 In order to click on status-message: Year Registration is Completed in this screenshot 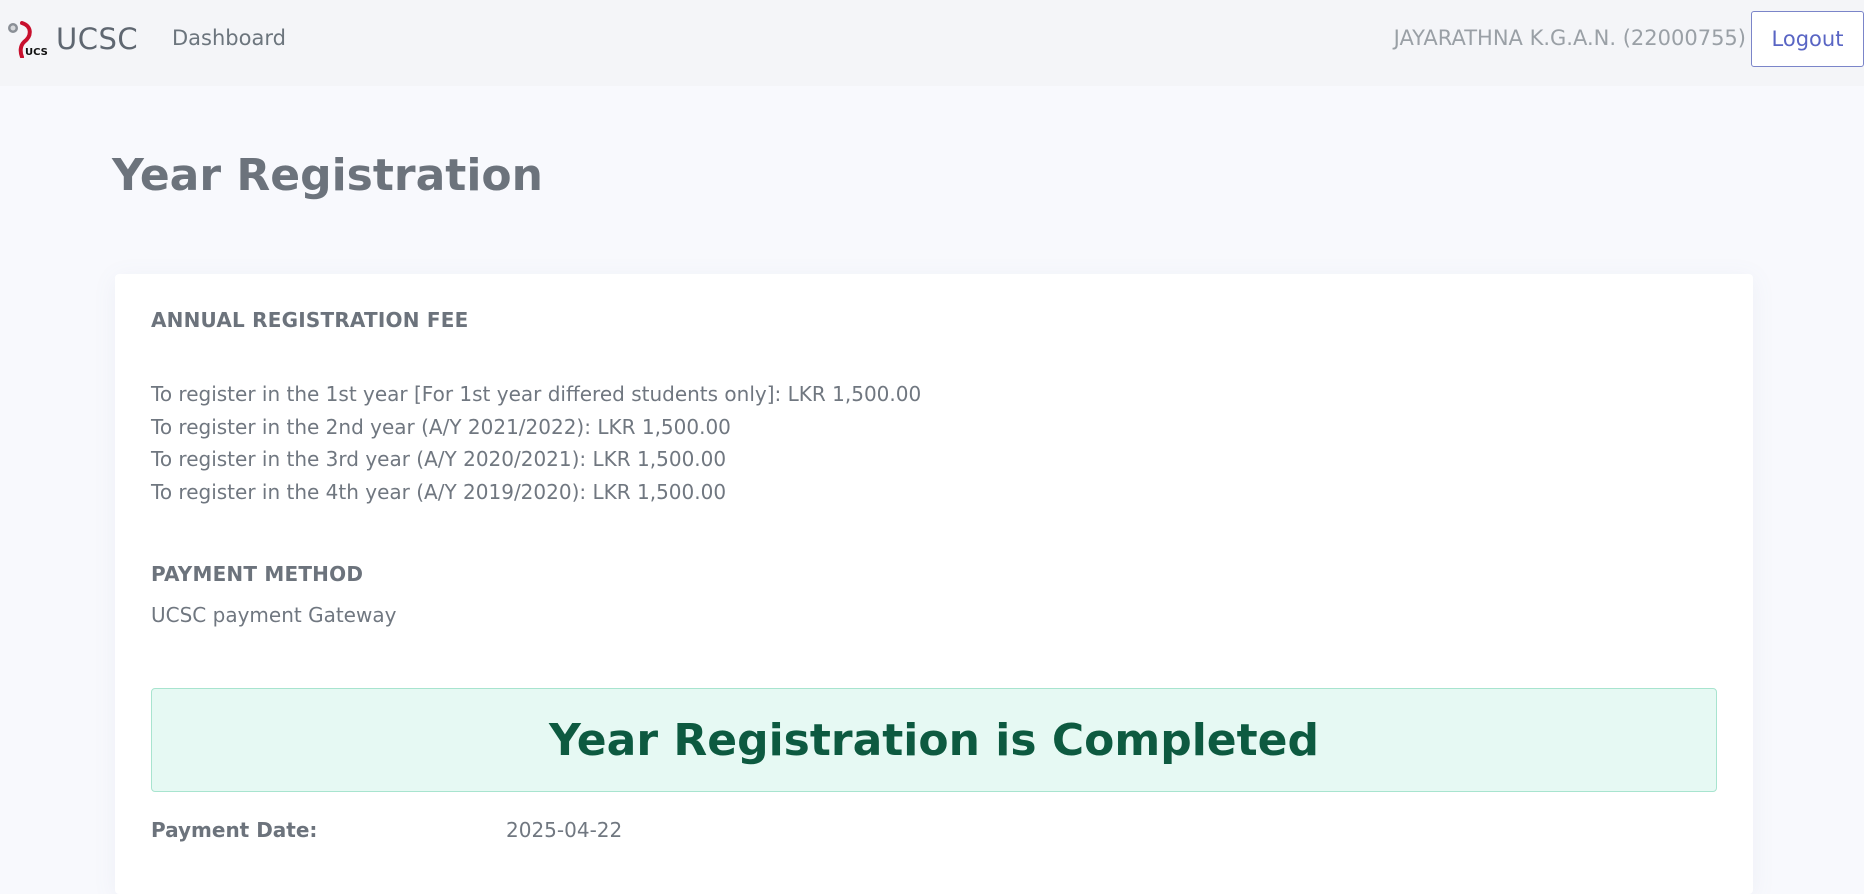, I will do `click(934, 740)`.